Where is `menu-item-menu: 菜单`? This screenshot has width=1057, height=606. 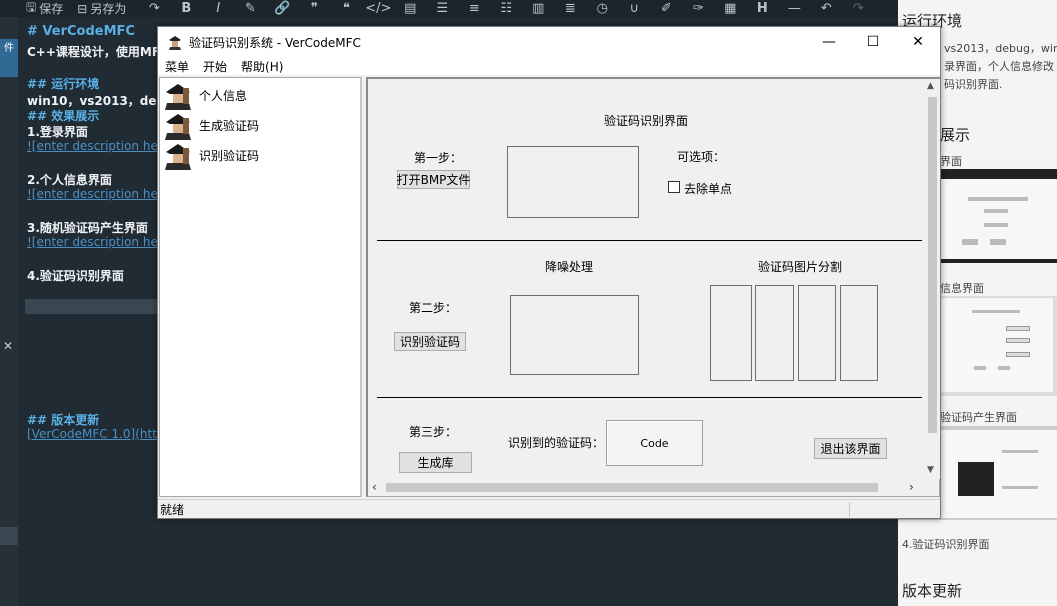
menu-item-menu: 菜单 is located at coordinates (177, 66).